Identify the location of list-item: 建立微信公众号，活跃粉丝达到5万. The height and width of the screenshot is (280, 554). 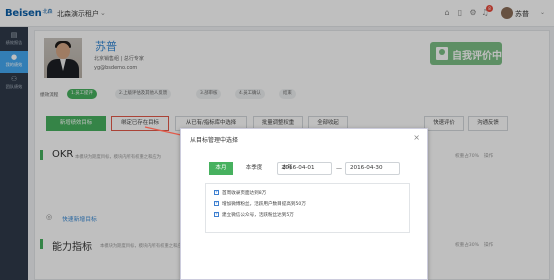
(254, 214).